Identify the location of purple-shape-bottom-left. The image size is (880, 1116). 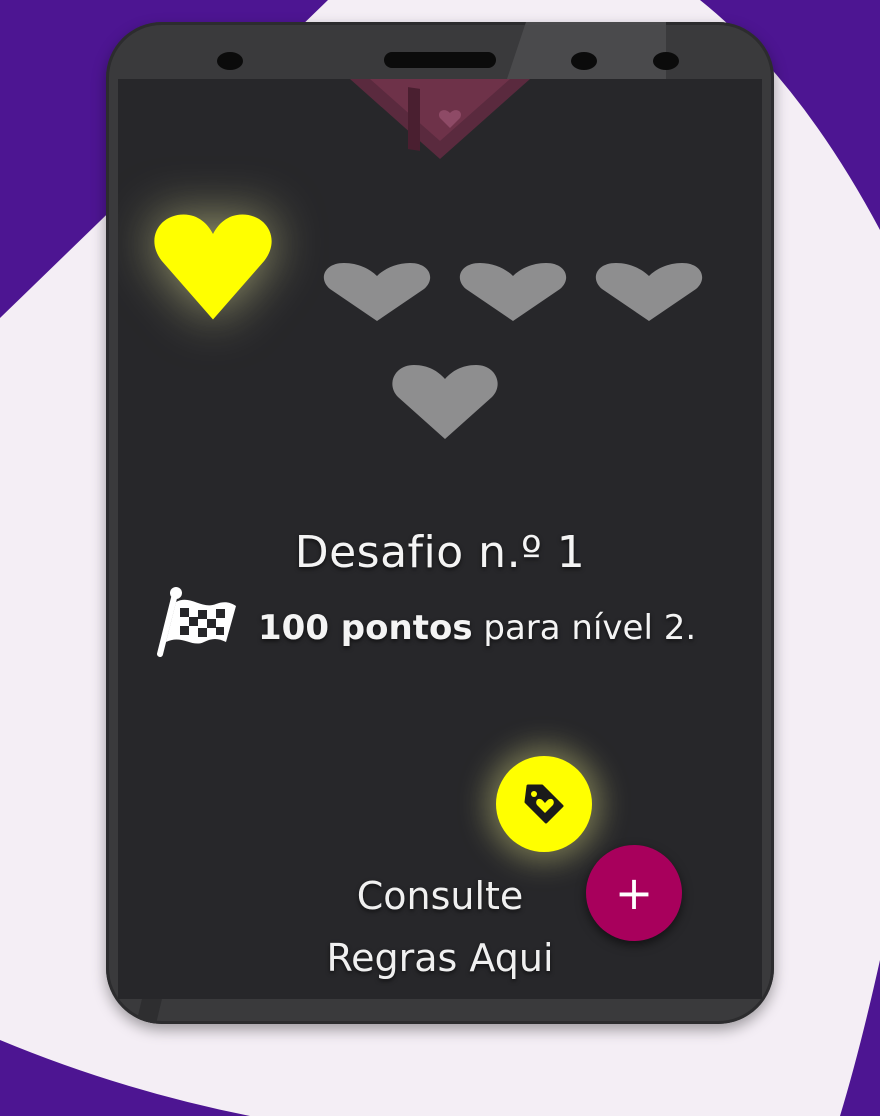
(125, 1078).